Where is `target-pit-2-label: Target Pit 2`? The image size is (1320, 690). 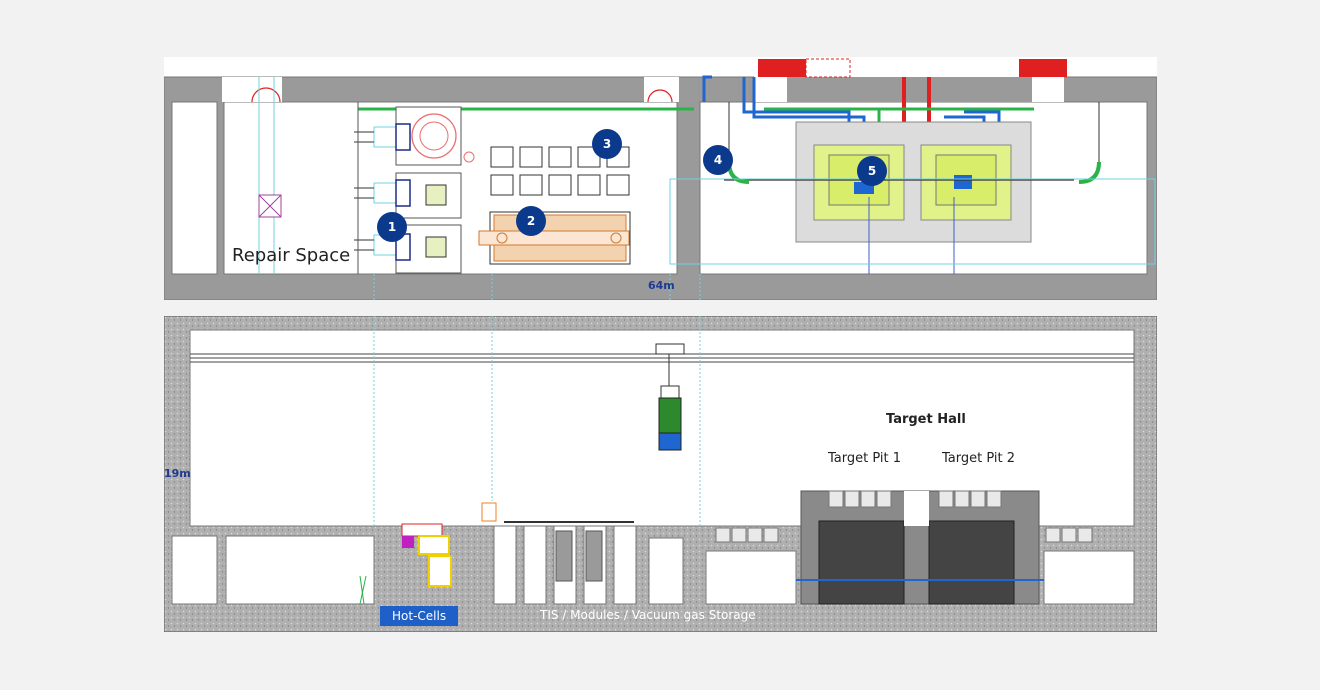 target-pit-2-label: Target Pit 2 is located at coordinates (979, 458).